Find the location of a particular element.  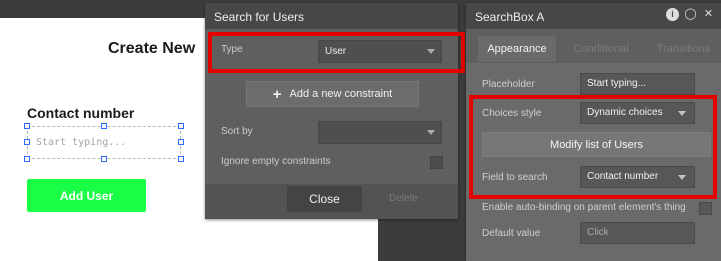

plus-icon: + is located at coordinates (277, 94).